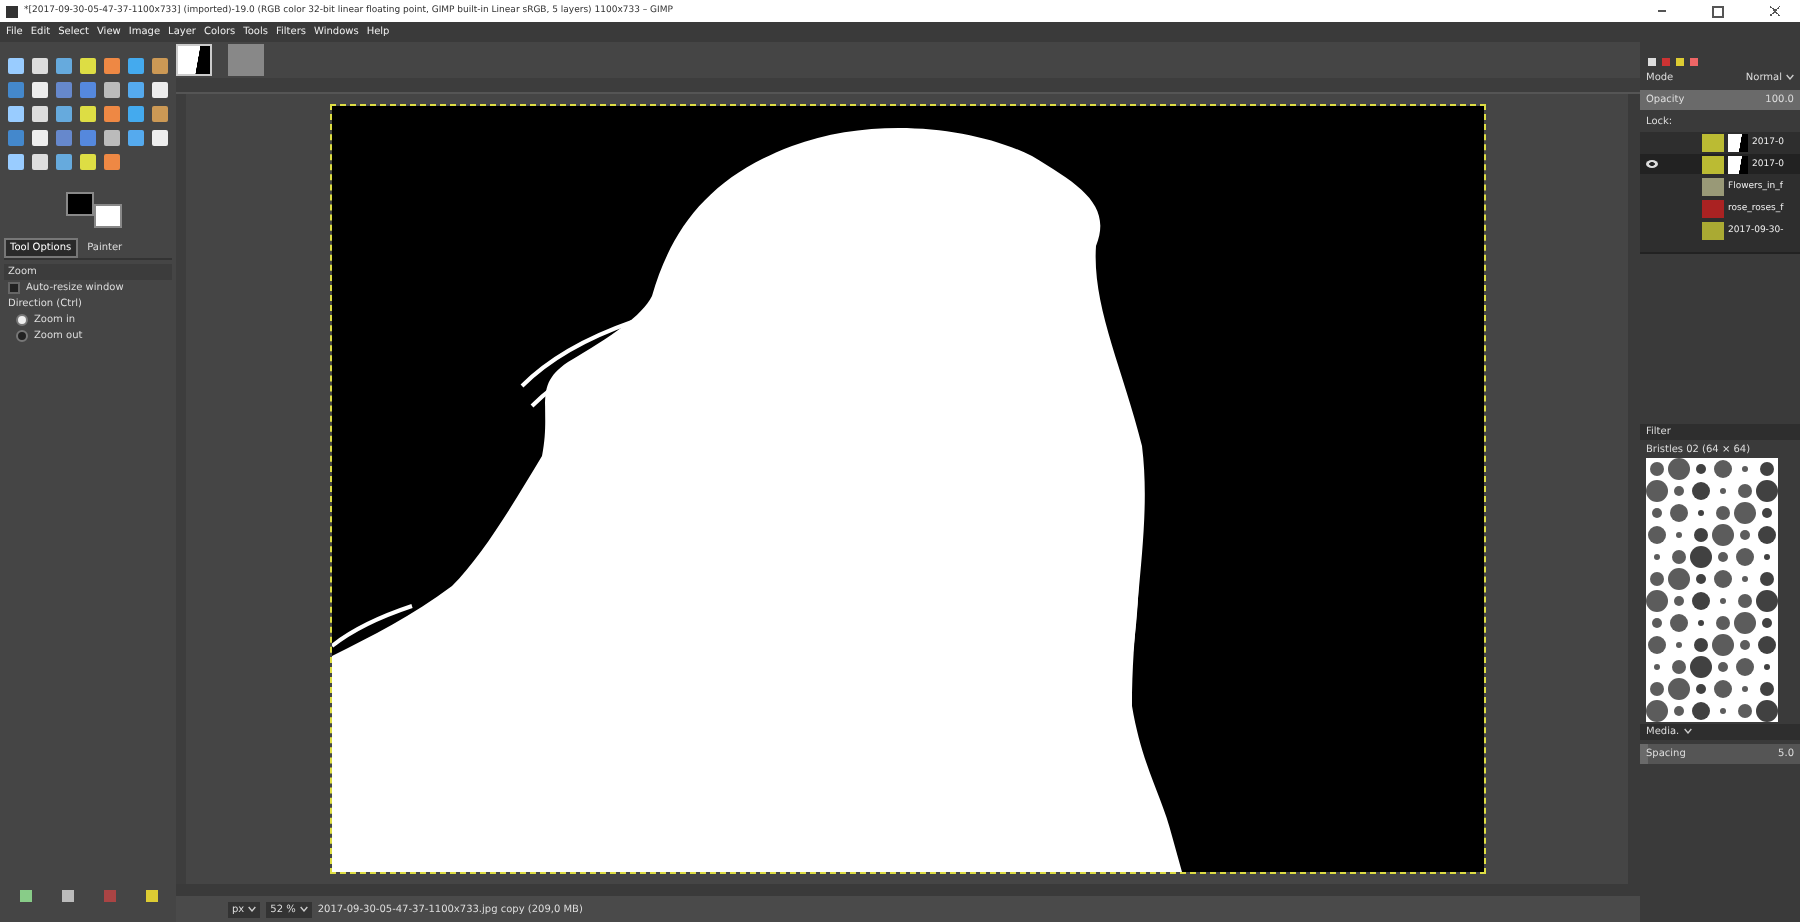  I want to click on close-icon, so click(1775, 11).